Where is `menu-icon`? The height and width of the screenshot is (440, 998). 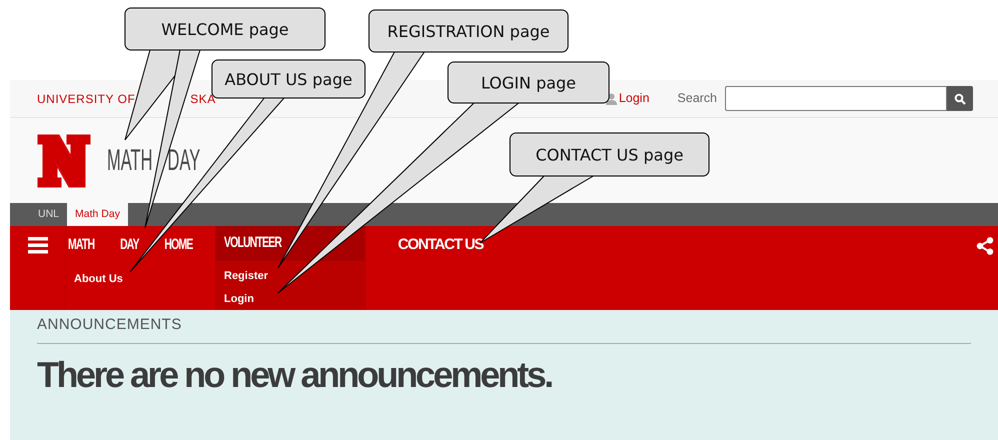
menu-icon is located at coordinates (38, 245).